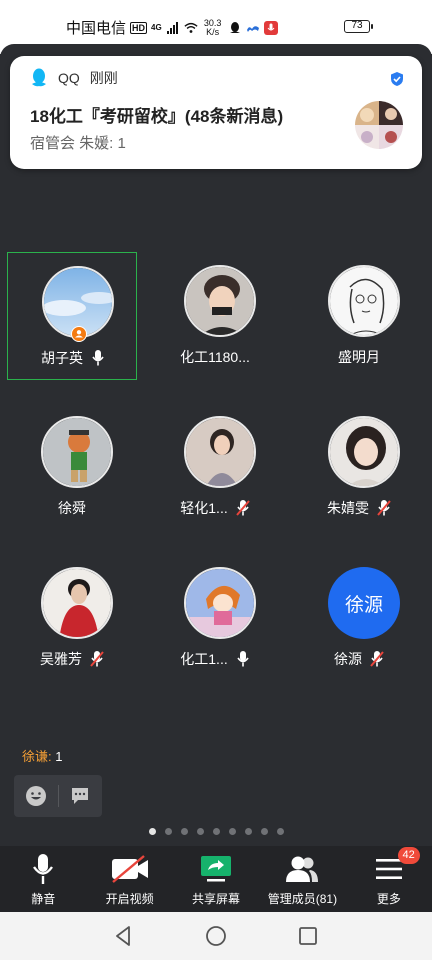 The width and height of the screenshot is (432, 960). I want to click on chat-button, so click(80, 796).